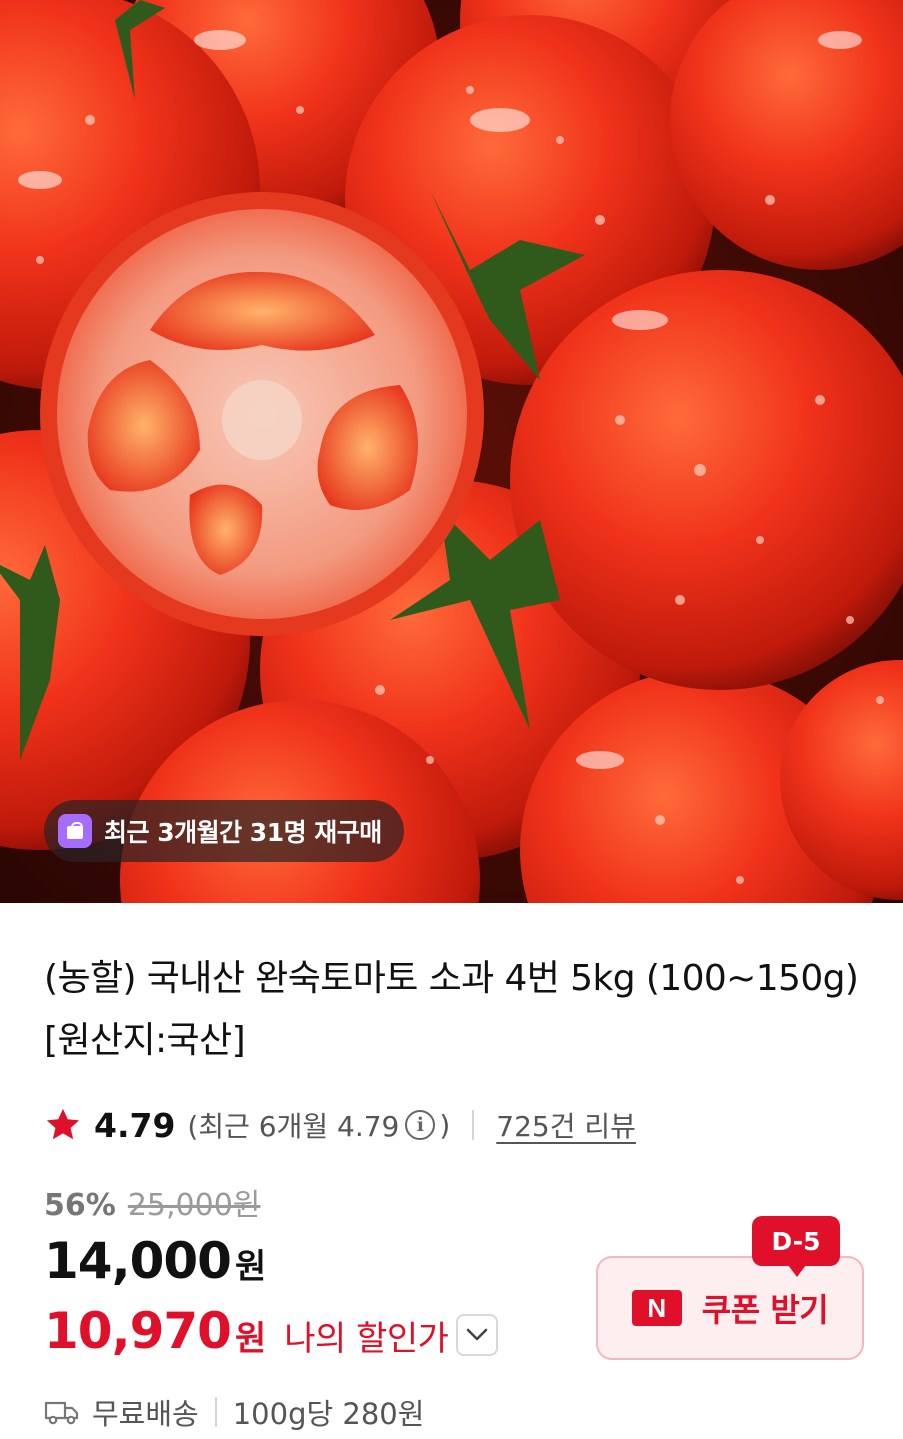  Describe the element at coordinates (138, 1331) in the screenshot. I see `my-discount-price: 10,970` at that location.